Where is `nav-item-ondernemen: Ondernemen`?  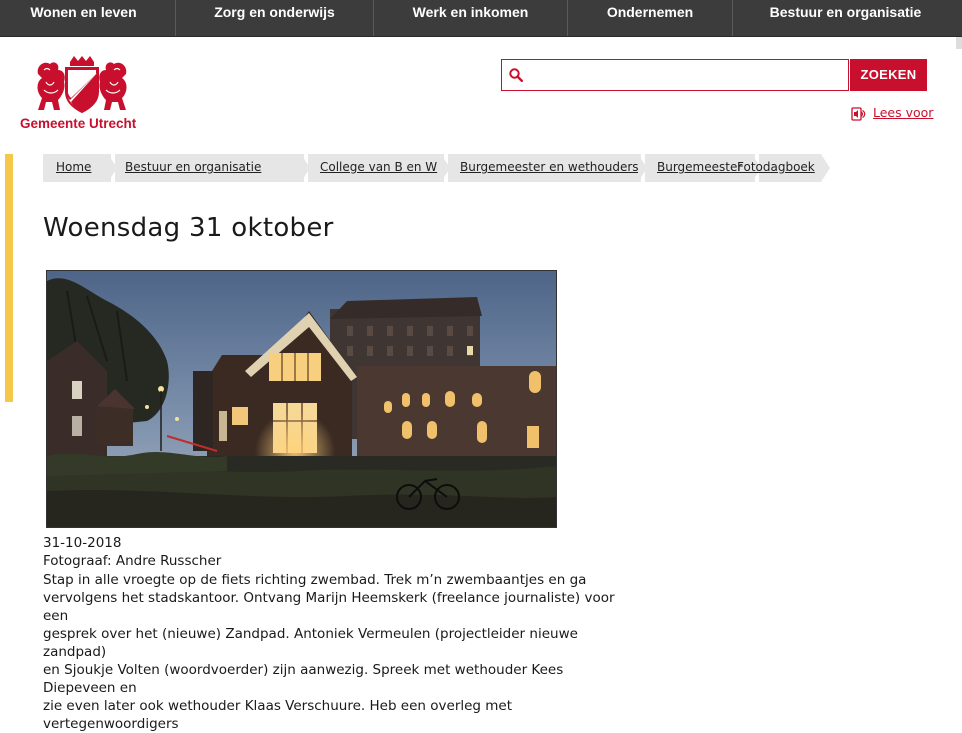 nav-item-ondernemen: Ondernemen is located at coordinates (650, 18).